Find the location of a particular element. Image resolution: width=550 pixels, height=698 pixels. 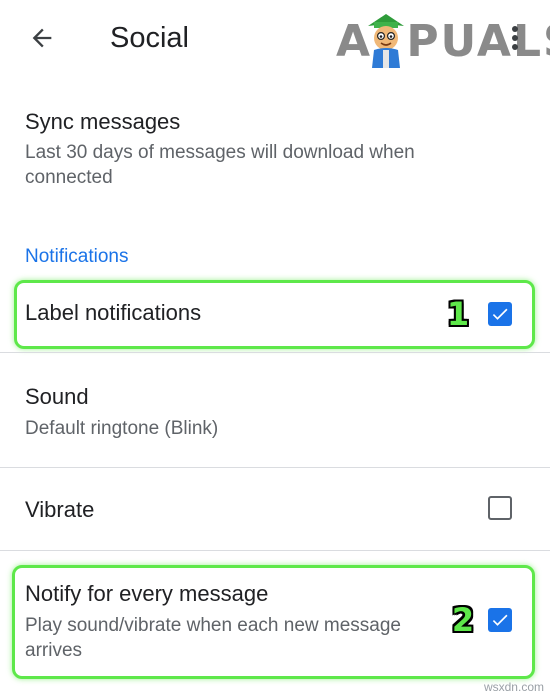

more-vert-icon is located at coordinates (515, 38).